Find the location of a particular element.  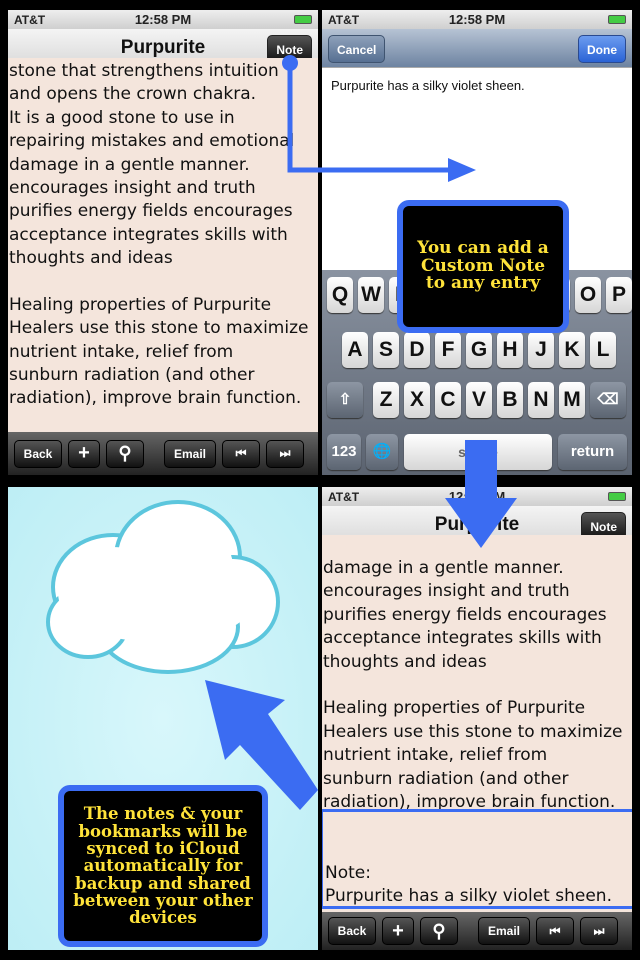

arrow-to-cloud is located at coordinates (261, 745).